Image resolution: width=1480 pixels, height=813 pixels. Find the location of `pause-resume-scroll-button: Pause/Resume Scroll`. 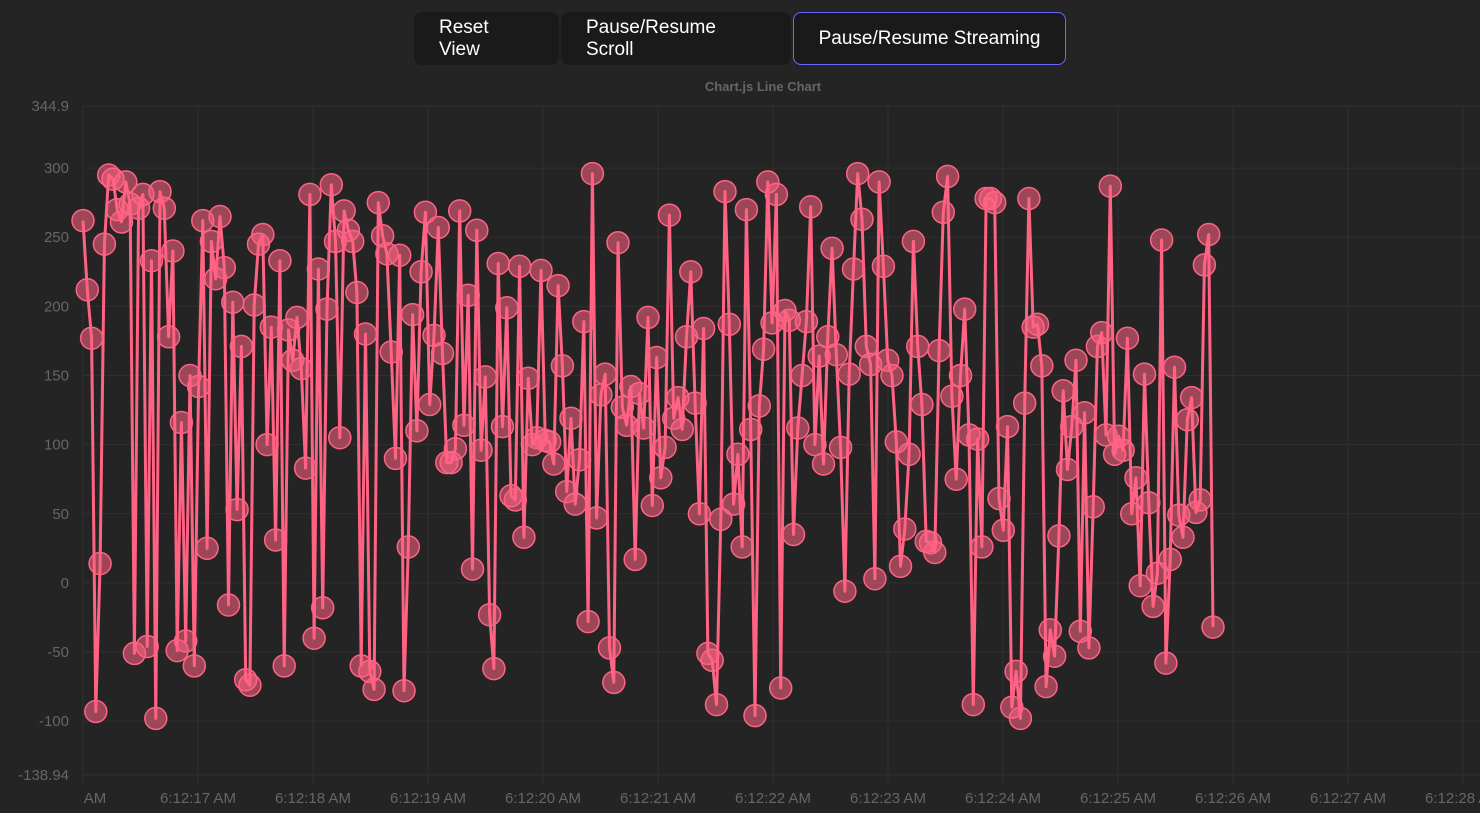

pause-resume-scroll-button: Pause/Resume Scroll is located at coordinates (676, 38).